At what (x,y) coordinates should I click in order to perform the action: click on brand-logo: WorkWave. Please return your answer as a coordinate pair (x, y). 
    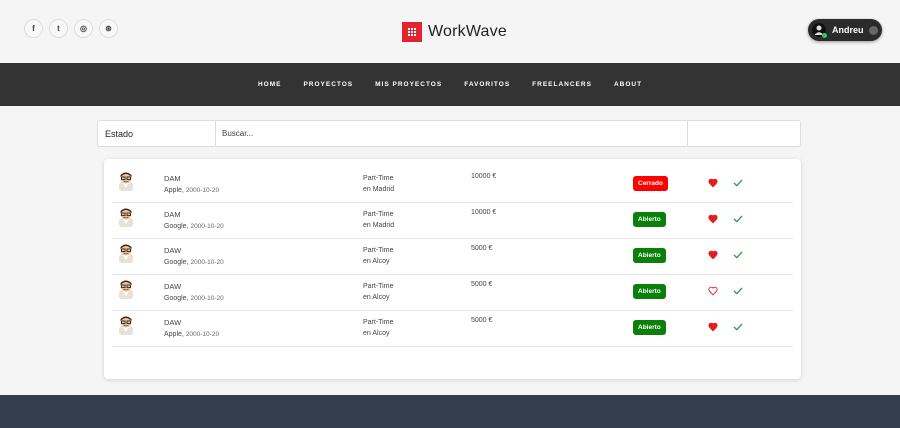
    Looking at the image, I should click on (454, 32).